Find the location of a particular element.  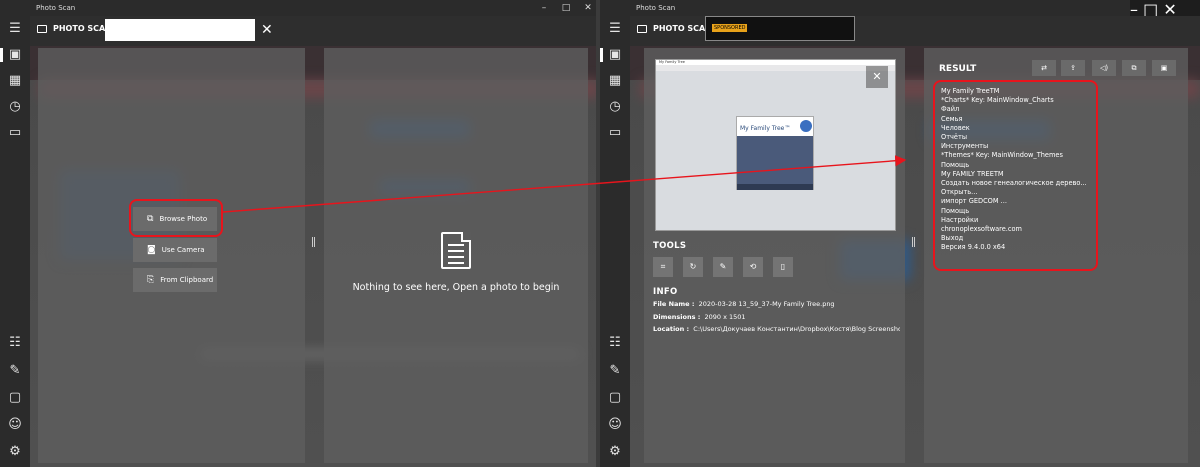

dimensions-value: 2090 x 1501 is located at coordinates (725, 317).